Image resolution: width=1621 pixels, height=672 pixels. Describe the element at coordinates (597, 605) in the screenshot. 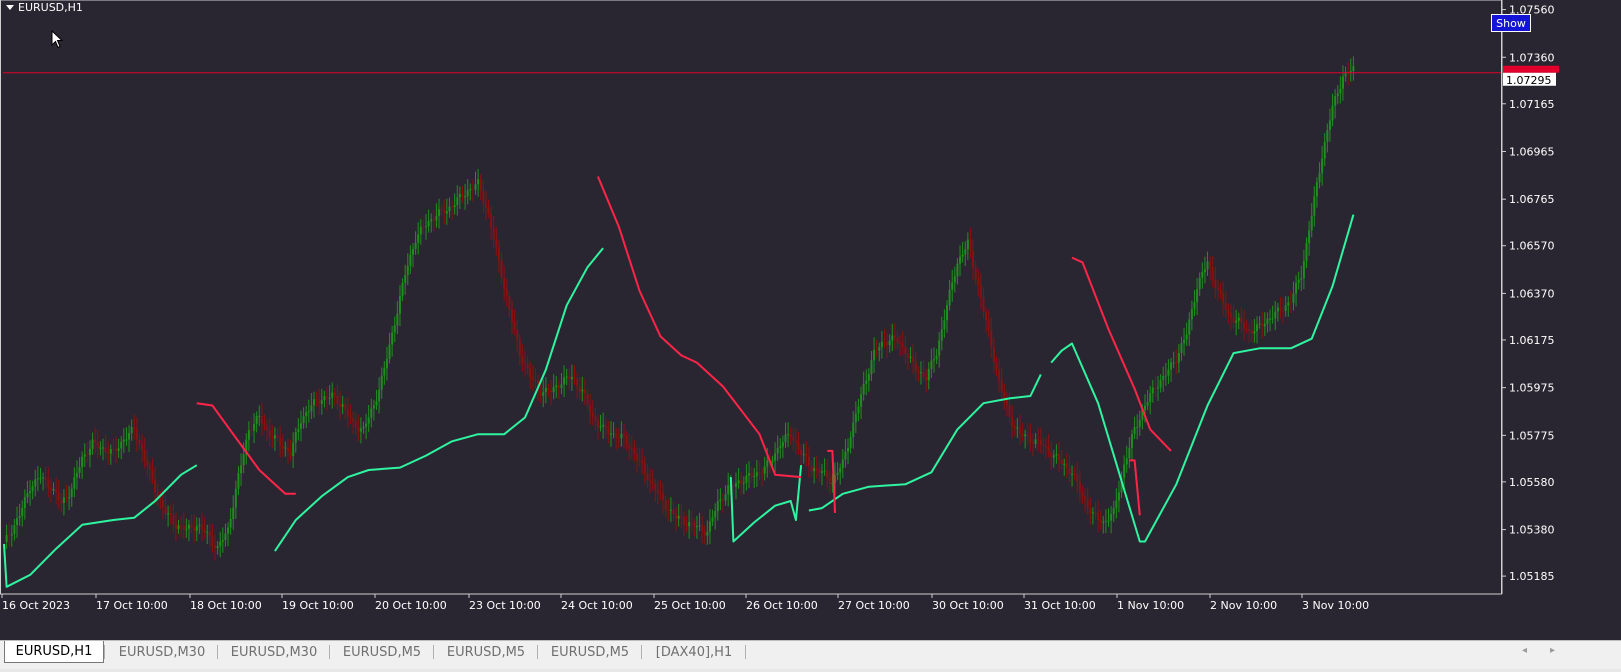

I see `x-tick-label: 24 Oct 10:00` at that location.